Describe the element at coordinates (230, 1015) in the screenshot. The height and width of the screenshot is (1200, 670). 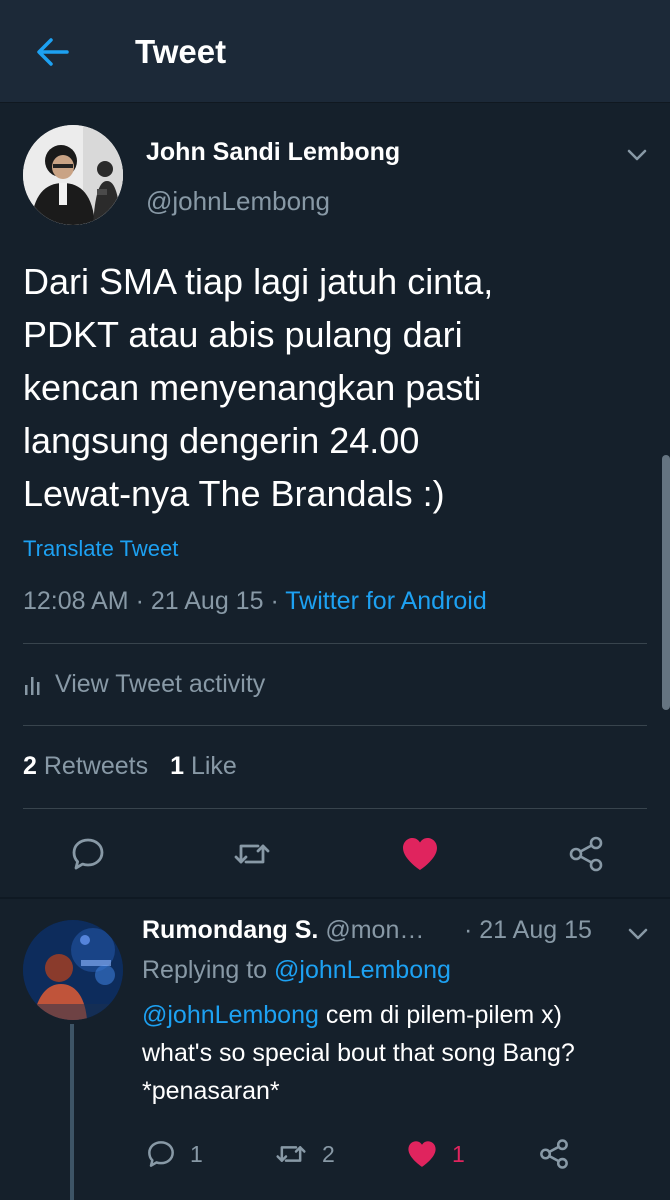
I see `mention-link: @johnLembong` at that location.